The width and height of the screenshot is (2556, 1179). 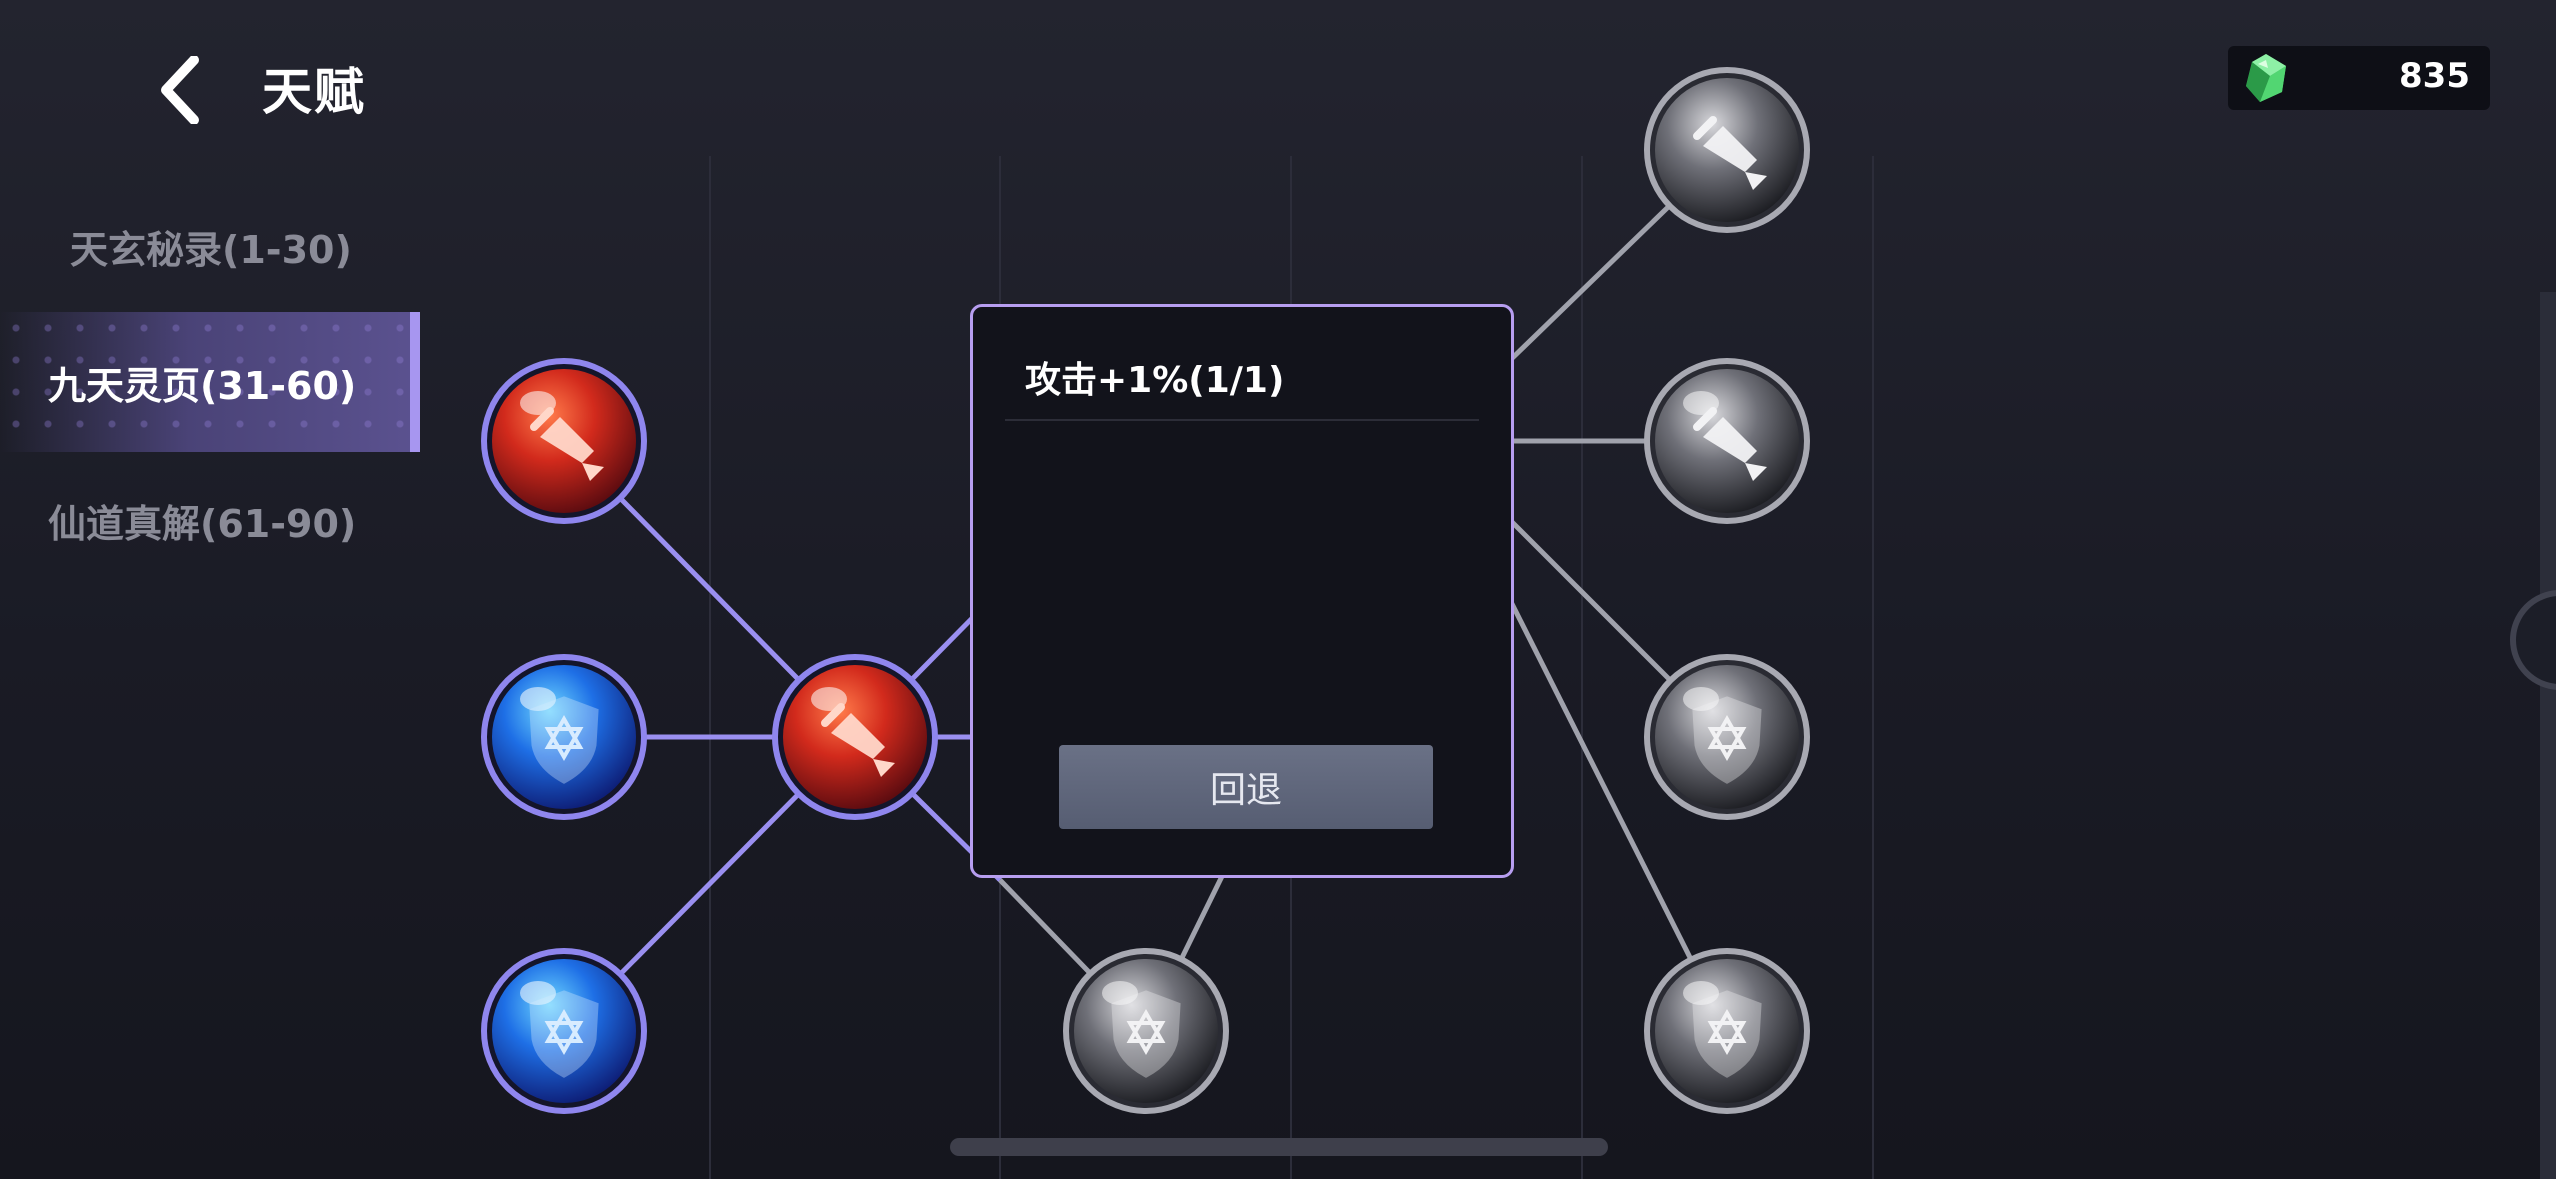 I want to click on talent-node-attack, so click(x=564, y=441).